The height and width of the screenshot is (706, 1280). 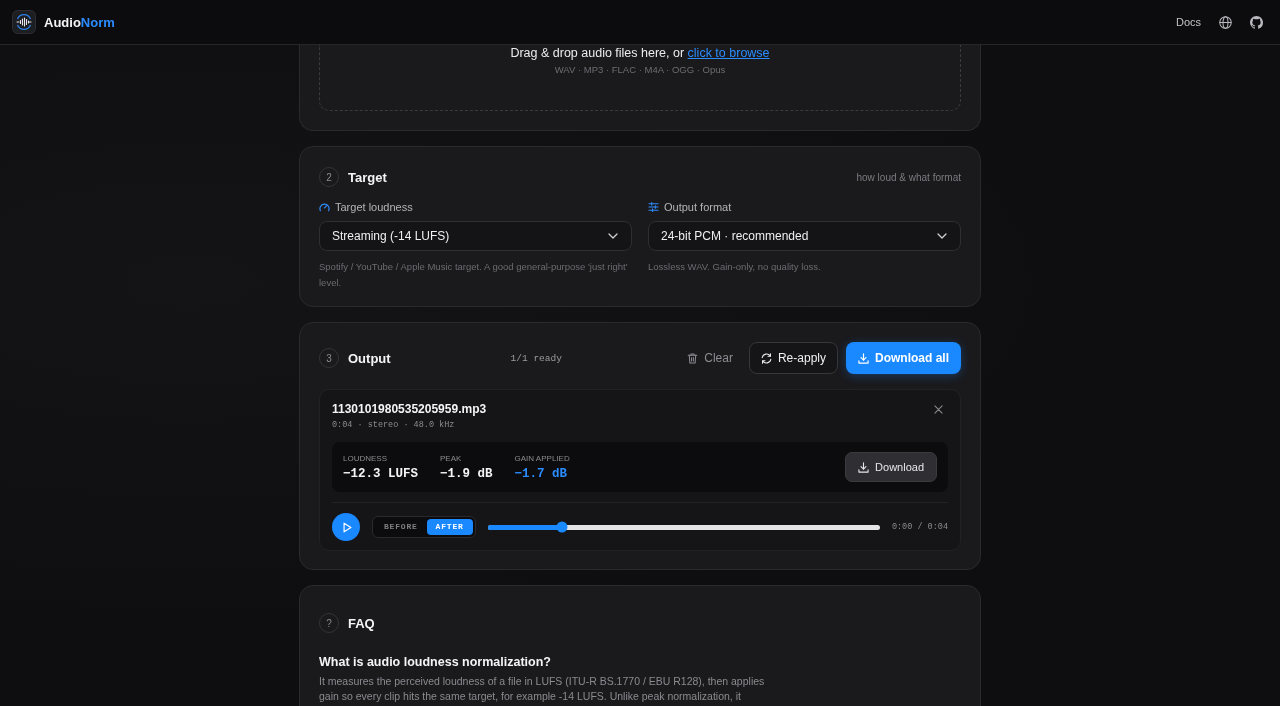 What do you see at coordinates (369, 358) in the screenshot?
I see `card-title: Output` at bounding box center [369, 358].